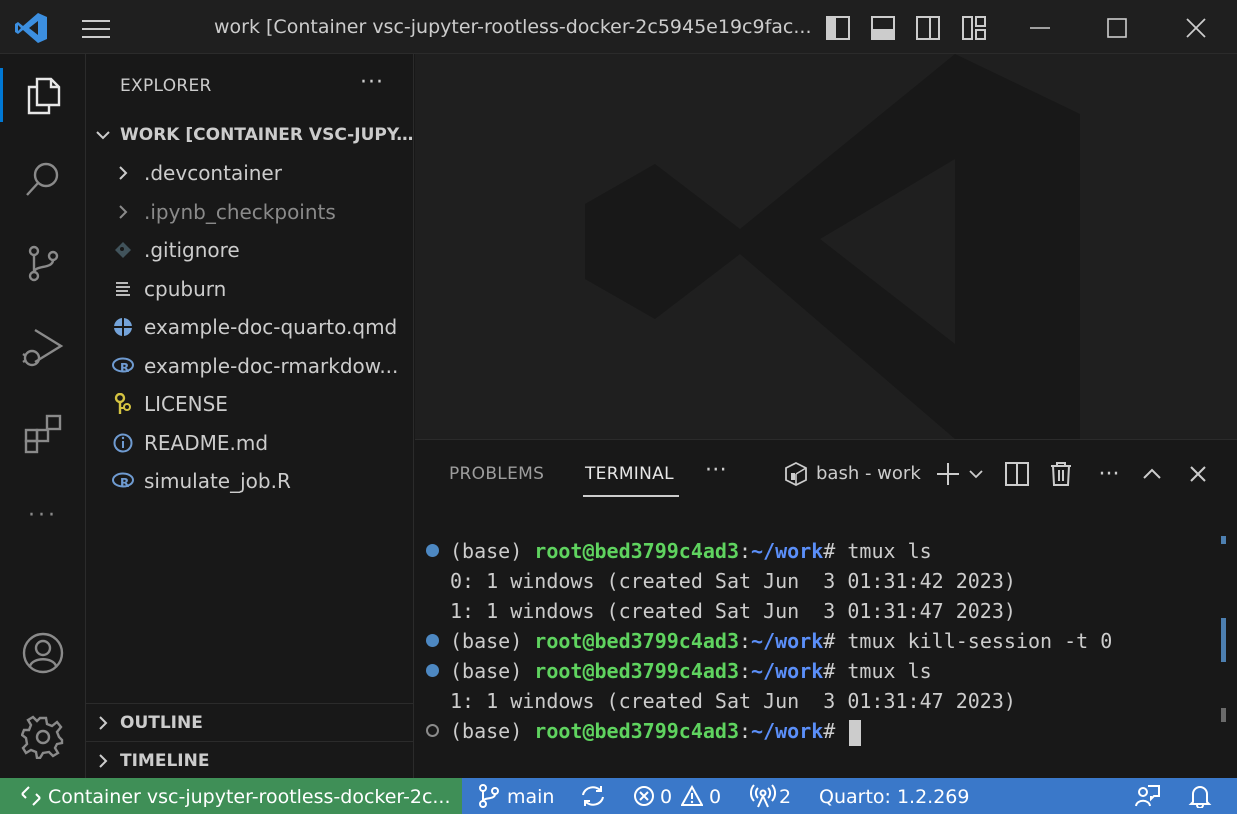 Image resolution: width=1237 pixels, height=814 pixels. What do you see at coordinates (166, 86) in the screenshot?
I see `sidebar-title: EXPLORER` at bounding box center [166, 86].